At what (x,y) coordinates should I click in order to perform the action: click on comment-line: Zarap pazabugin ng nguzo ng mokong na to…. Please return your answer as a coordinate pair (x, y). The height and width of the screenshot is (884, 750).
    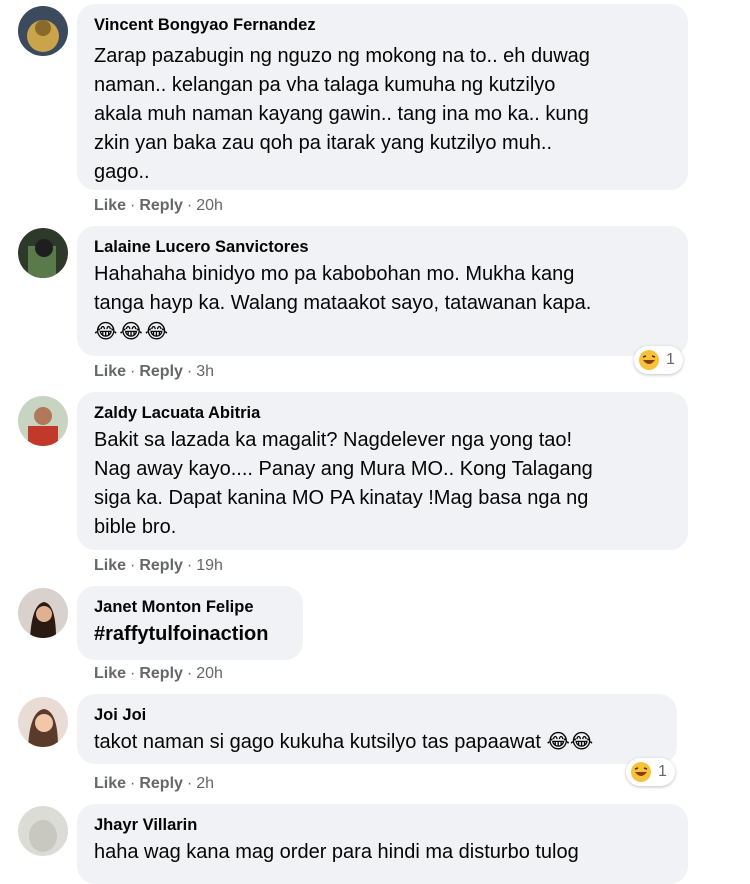
    Looking at the image, I should click on (342, 56).